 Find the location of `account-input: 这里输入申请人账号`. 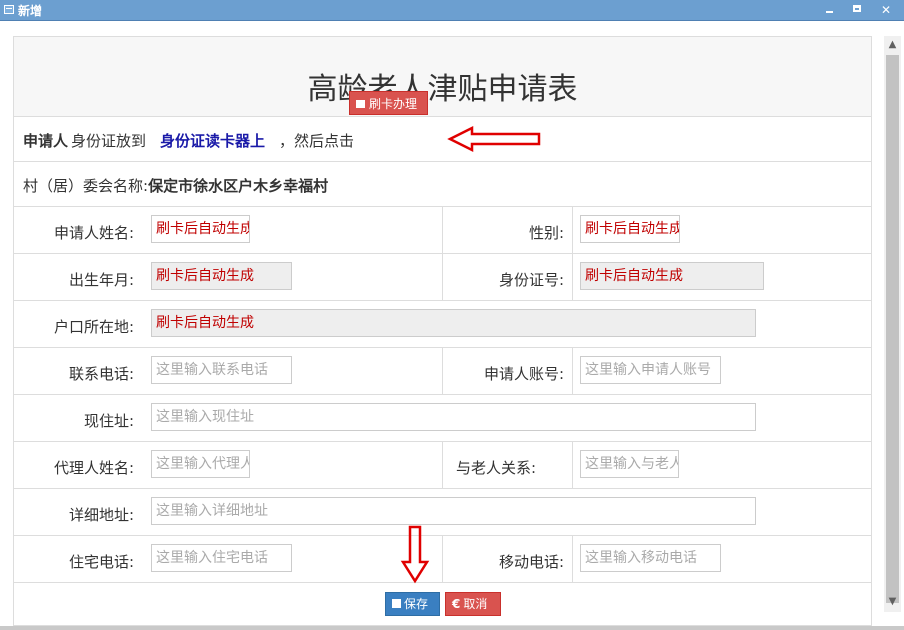

account-input: 这里输入申请人账号 is located at coordinates (650, 370).